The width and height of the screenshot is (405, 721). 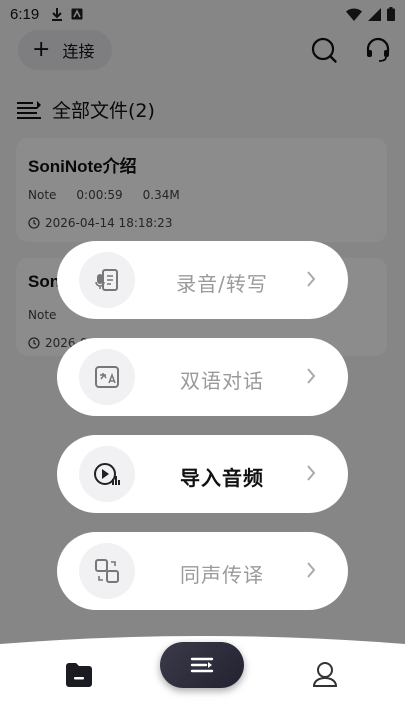 I want to click on menu-item-record-transcribe: 录音/转写, so click(x=202, y=280).